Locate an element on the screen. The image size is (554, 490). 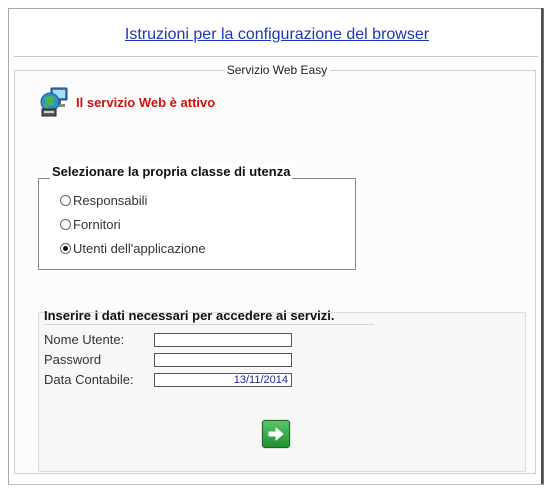
radio-label: Responsabili is located at coordinates (110, 200).